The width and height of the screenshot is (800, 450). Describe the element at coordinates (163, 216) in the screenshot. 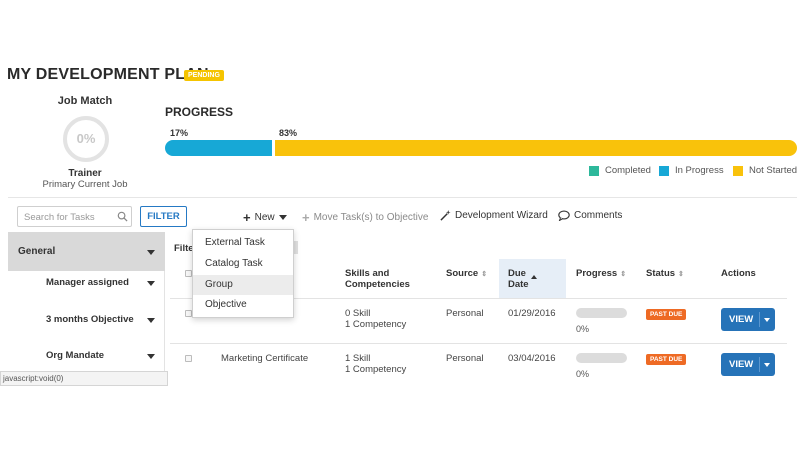

I see `filter-button: FILTER` at that location.